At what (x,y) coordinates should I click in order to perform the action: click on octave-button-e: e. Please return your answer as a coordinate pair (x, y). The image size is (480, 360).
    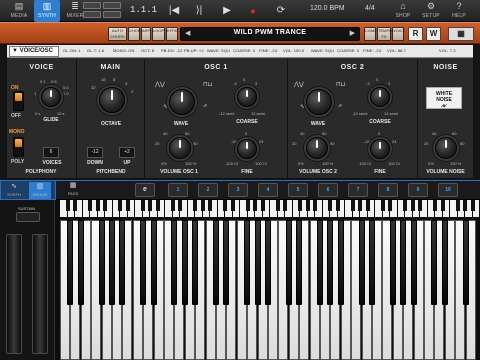
    Looking at the image, I should click on (145, 190).